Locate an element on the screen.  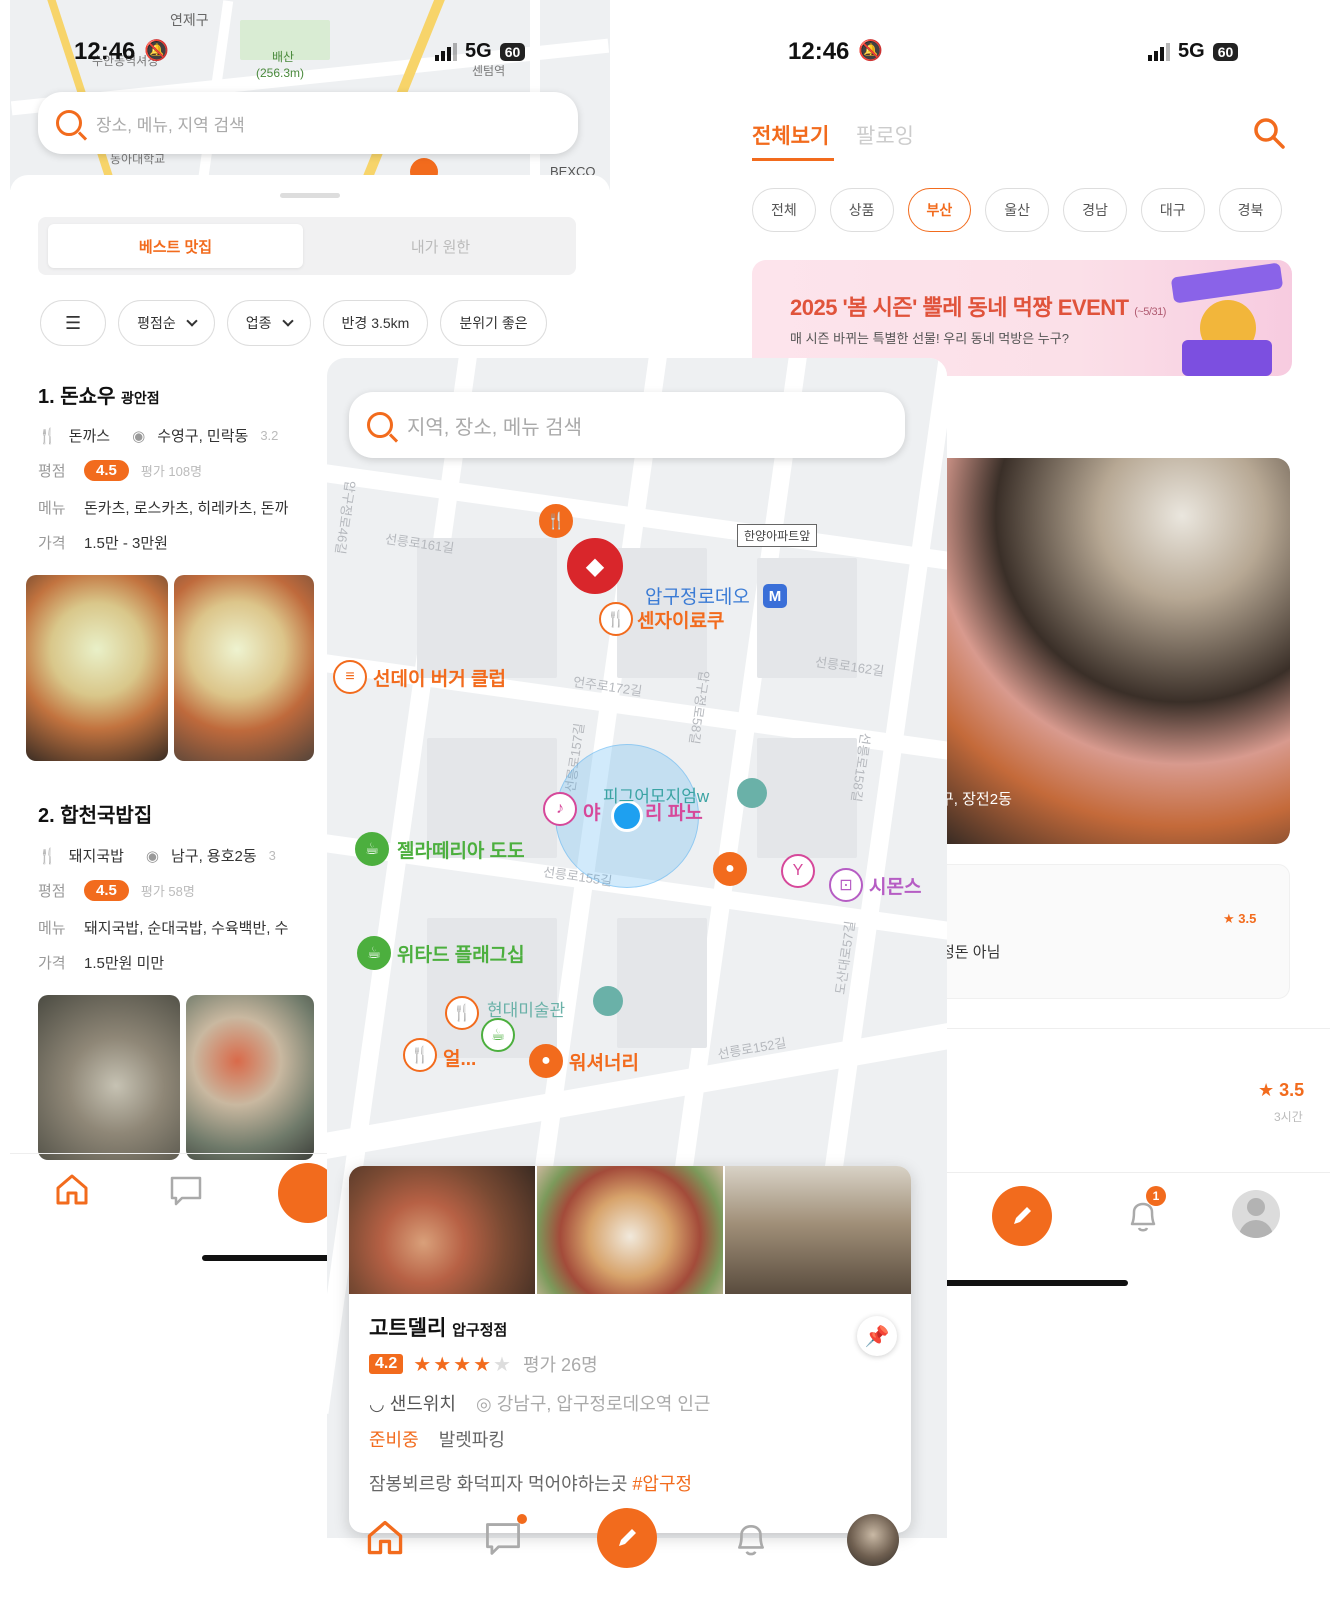
region-chips: 전체 상품 부산 울산 경남 대구 경북 is located at coordinates (1017, 210).